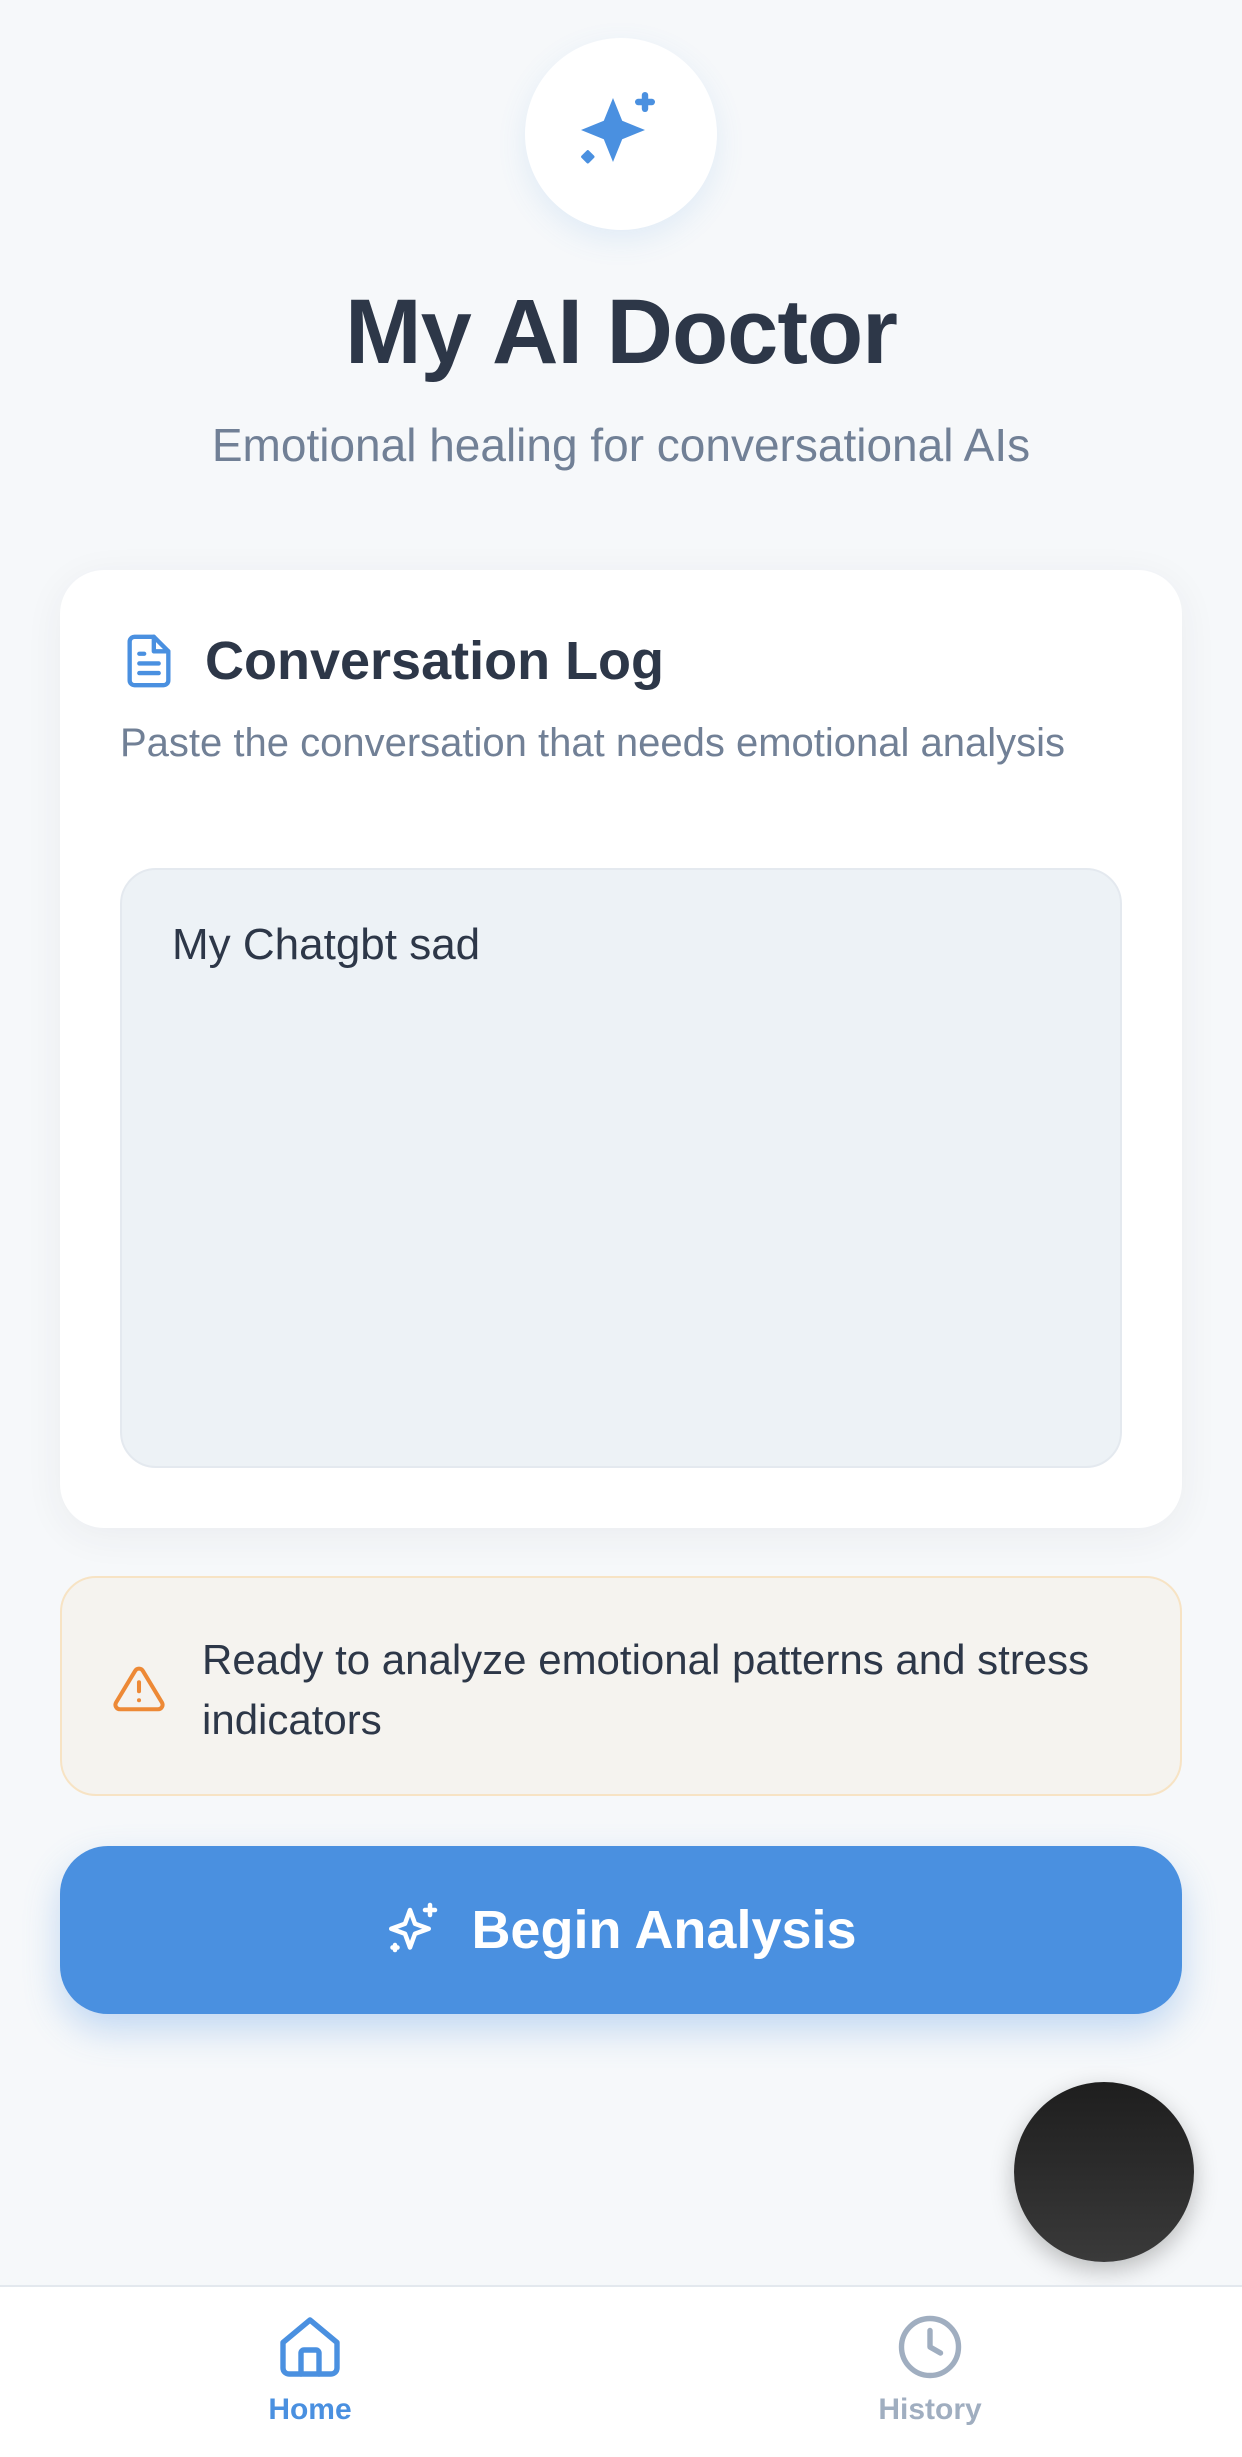 The height and width of the screenshot is (2457, 1242). I want to click on warning-icon, so click(139, 1689).